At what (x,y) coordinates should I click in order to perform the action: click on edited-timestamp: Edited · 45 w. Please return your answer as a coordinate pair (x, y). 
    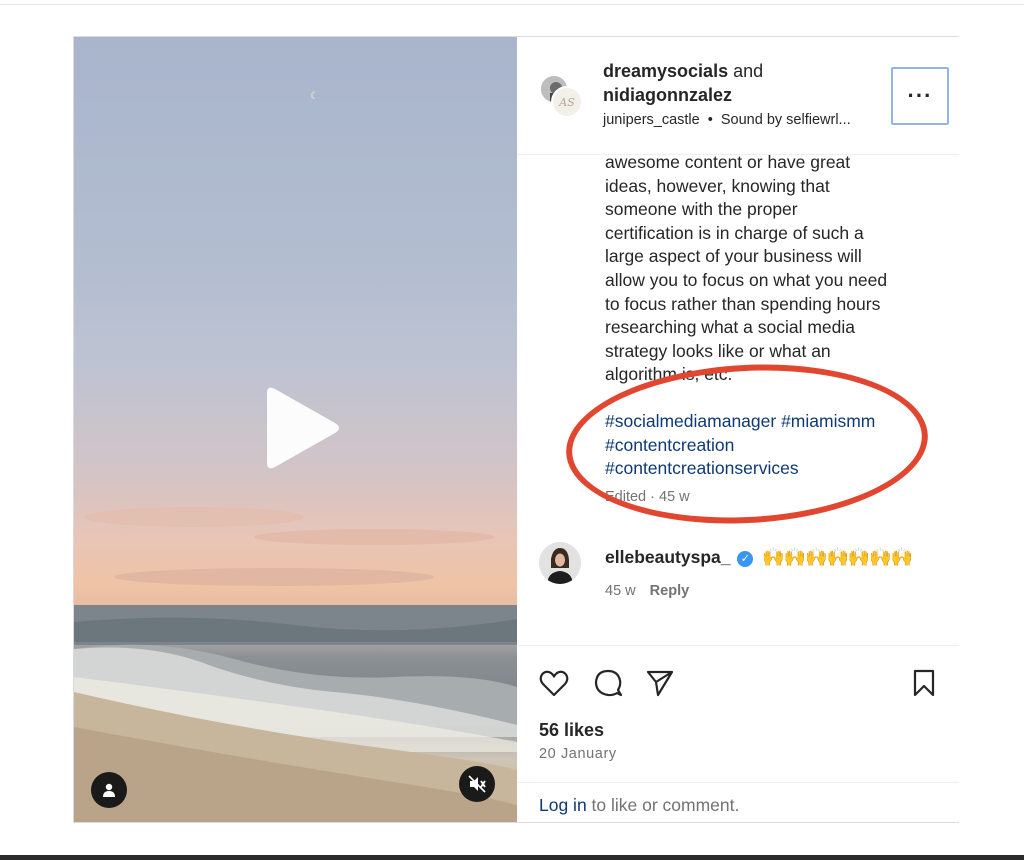
    Looking at the image, I should click on (647, 497).